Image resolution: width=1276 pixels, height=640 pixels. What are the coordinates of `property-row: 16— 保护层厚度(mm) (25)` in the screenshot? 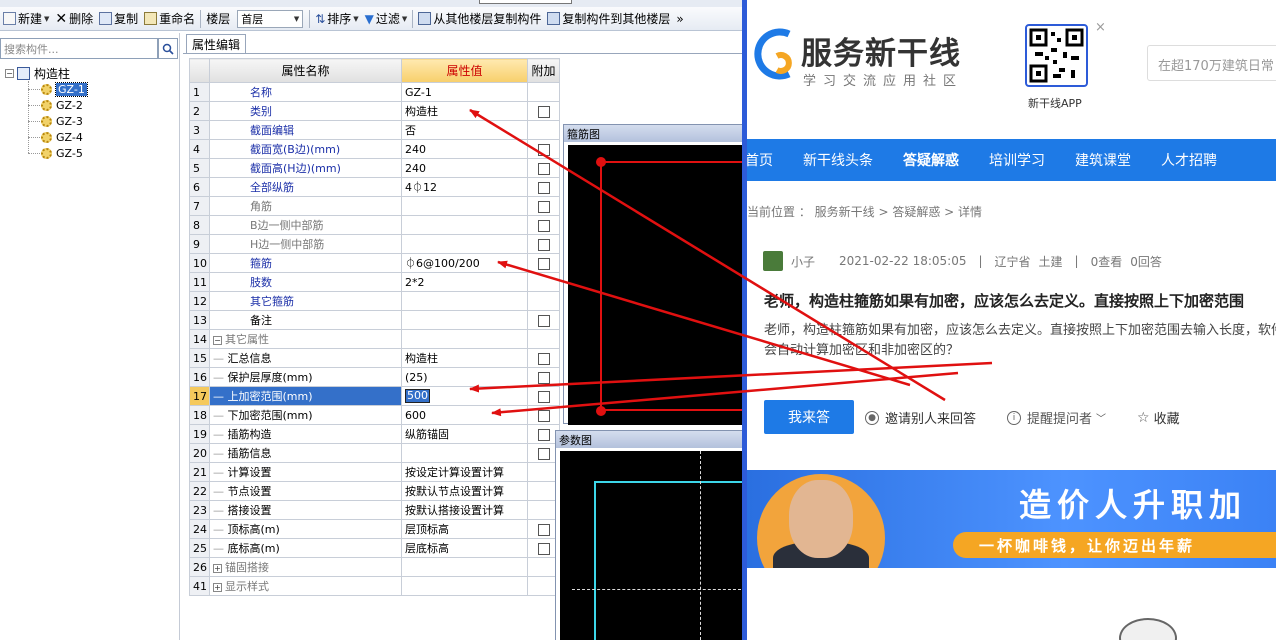 It's located at (374, 377).